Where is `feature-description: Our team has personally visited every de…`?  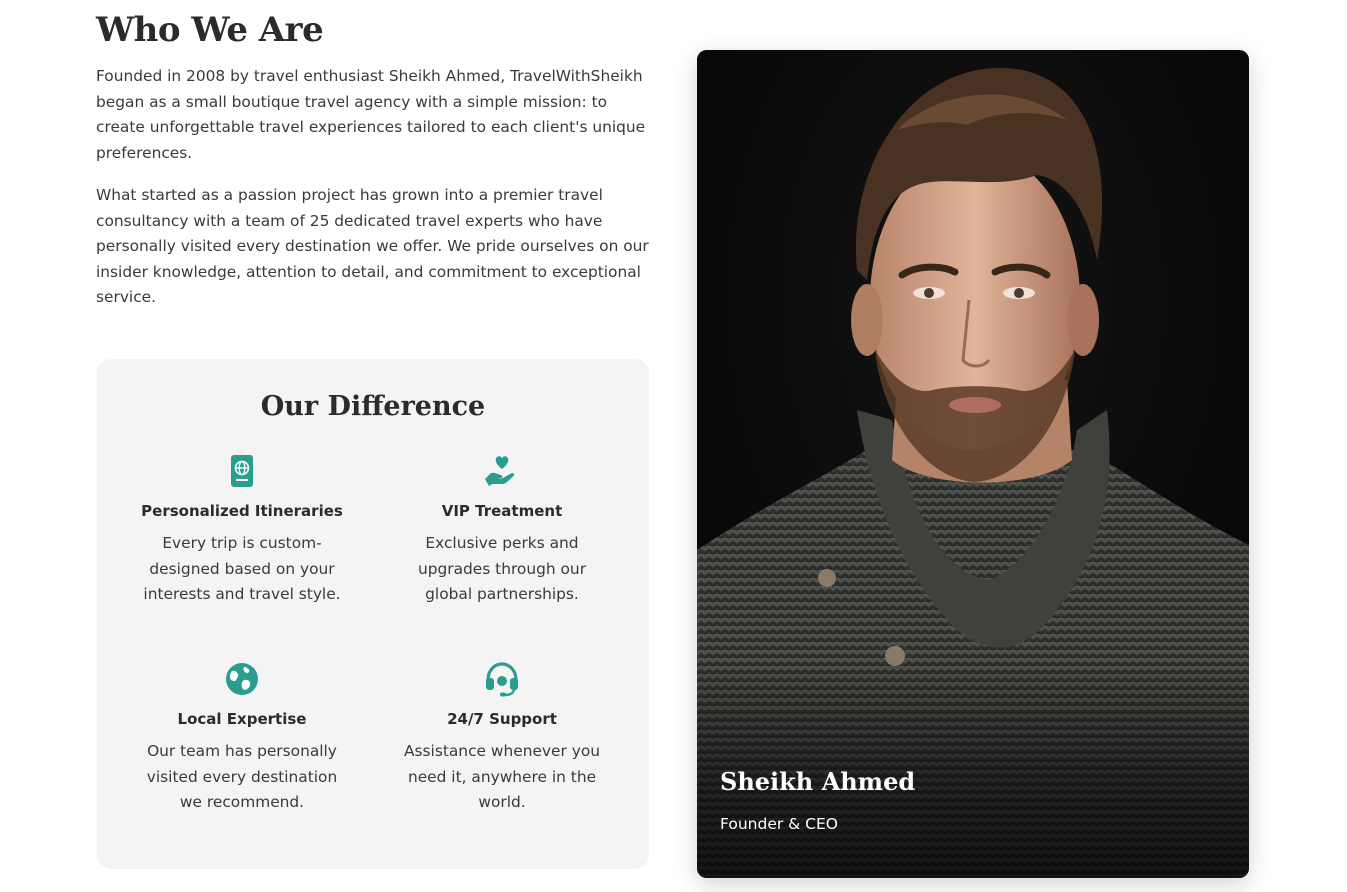
feature-description: Our team has personally visited every de… is located at coordinates (242, 777).